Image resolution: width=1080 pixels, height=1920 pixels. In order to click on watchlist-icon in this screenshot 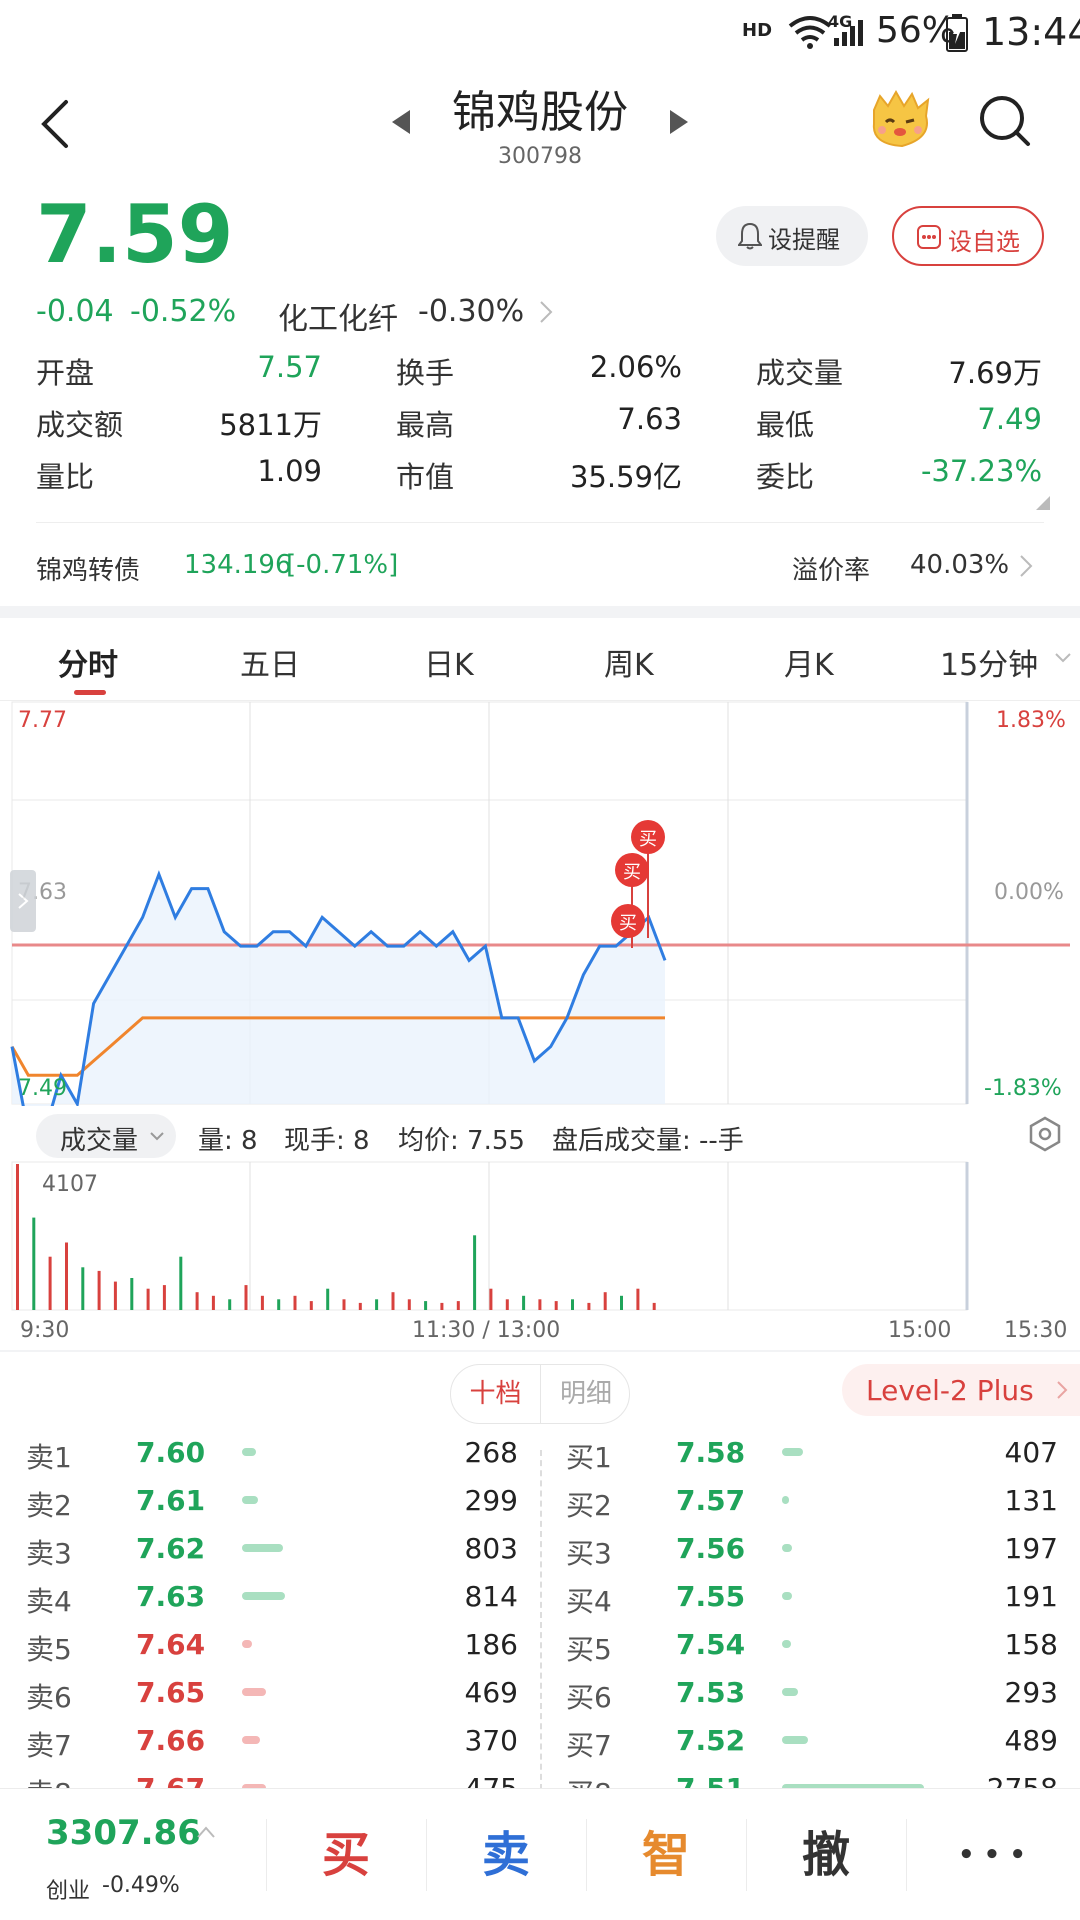, I will do `click(929, 237)`.